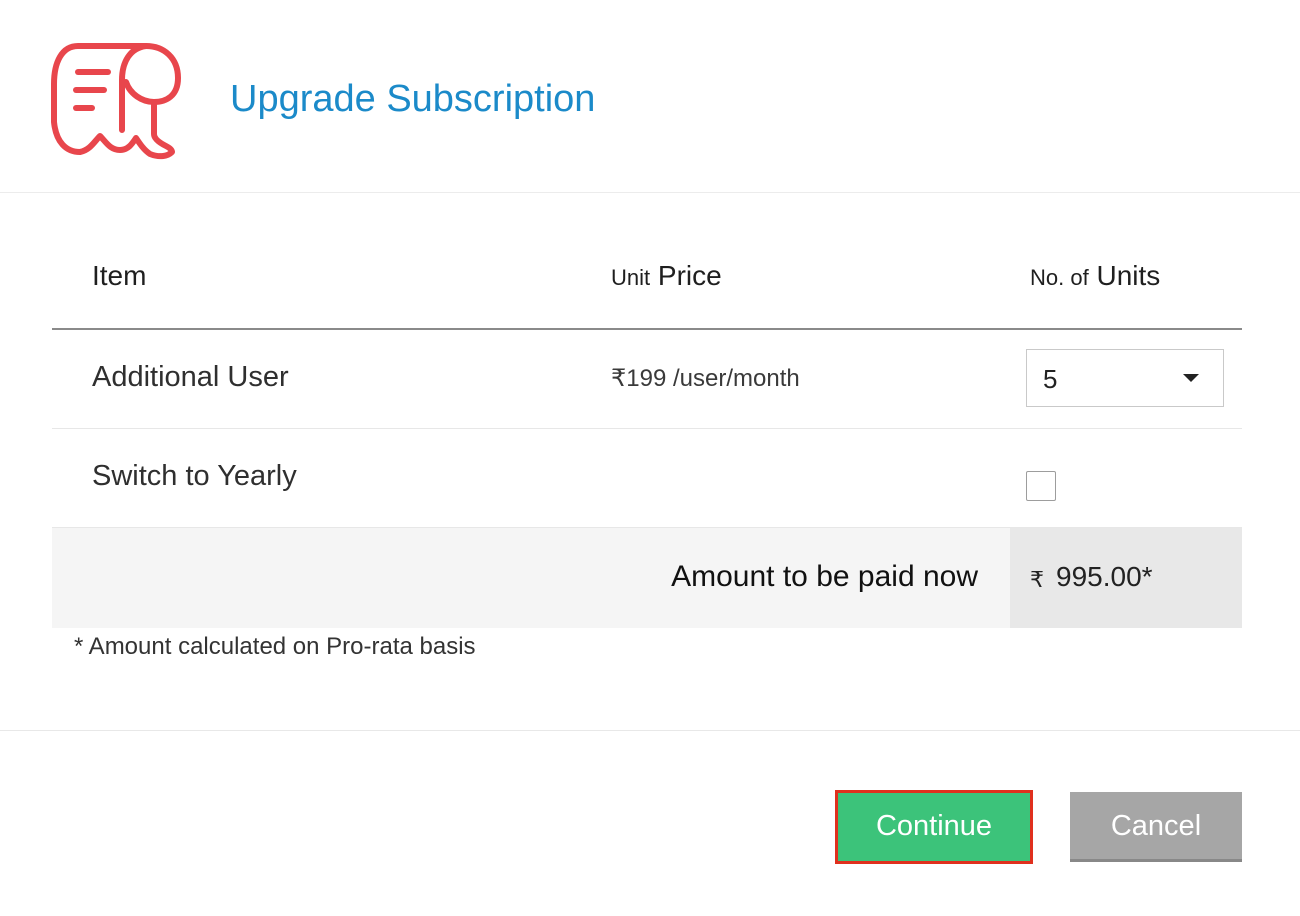  What do you see at coordinates (650, 730) in the screenshot?
I see `footer-divider` at bounding box center [650, 730].